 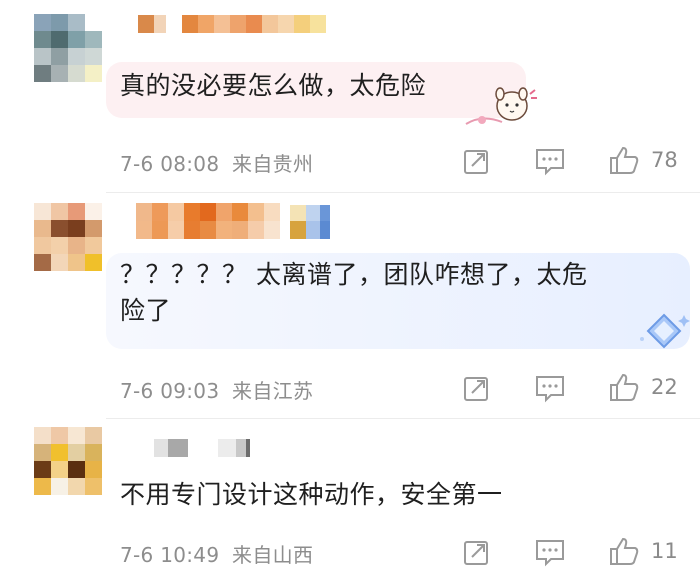 What do you see at coordinates (354, 292) in the screenshot?
I see `comment-text: ？？？？？ 太离谱了，团队咋想了，太危 险了` at bounding box center [354, 292].